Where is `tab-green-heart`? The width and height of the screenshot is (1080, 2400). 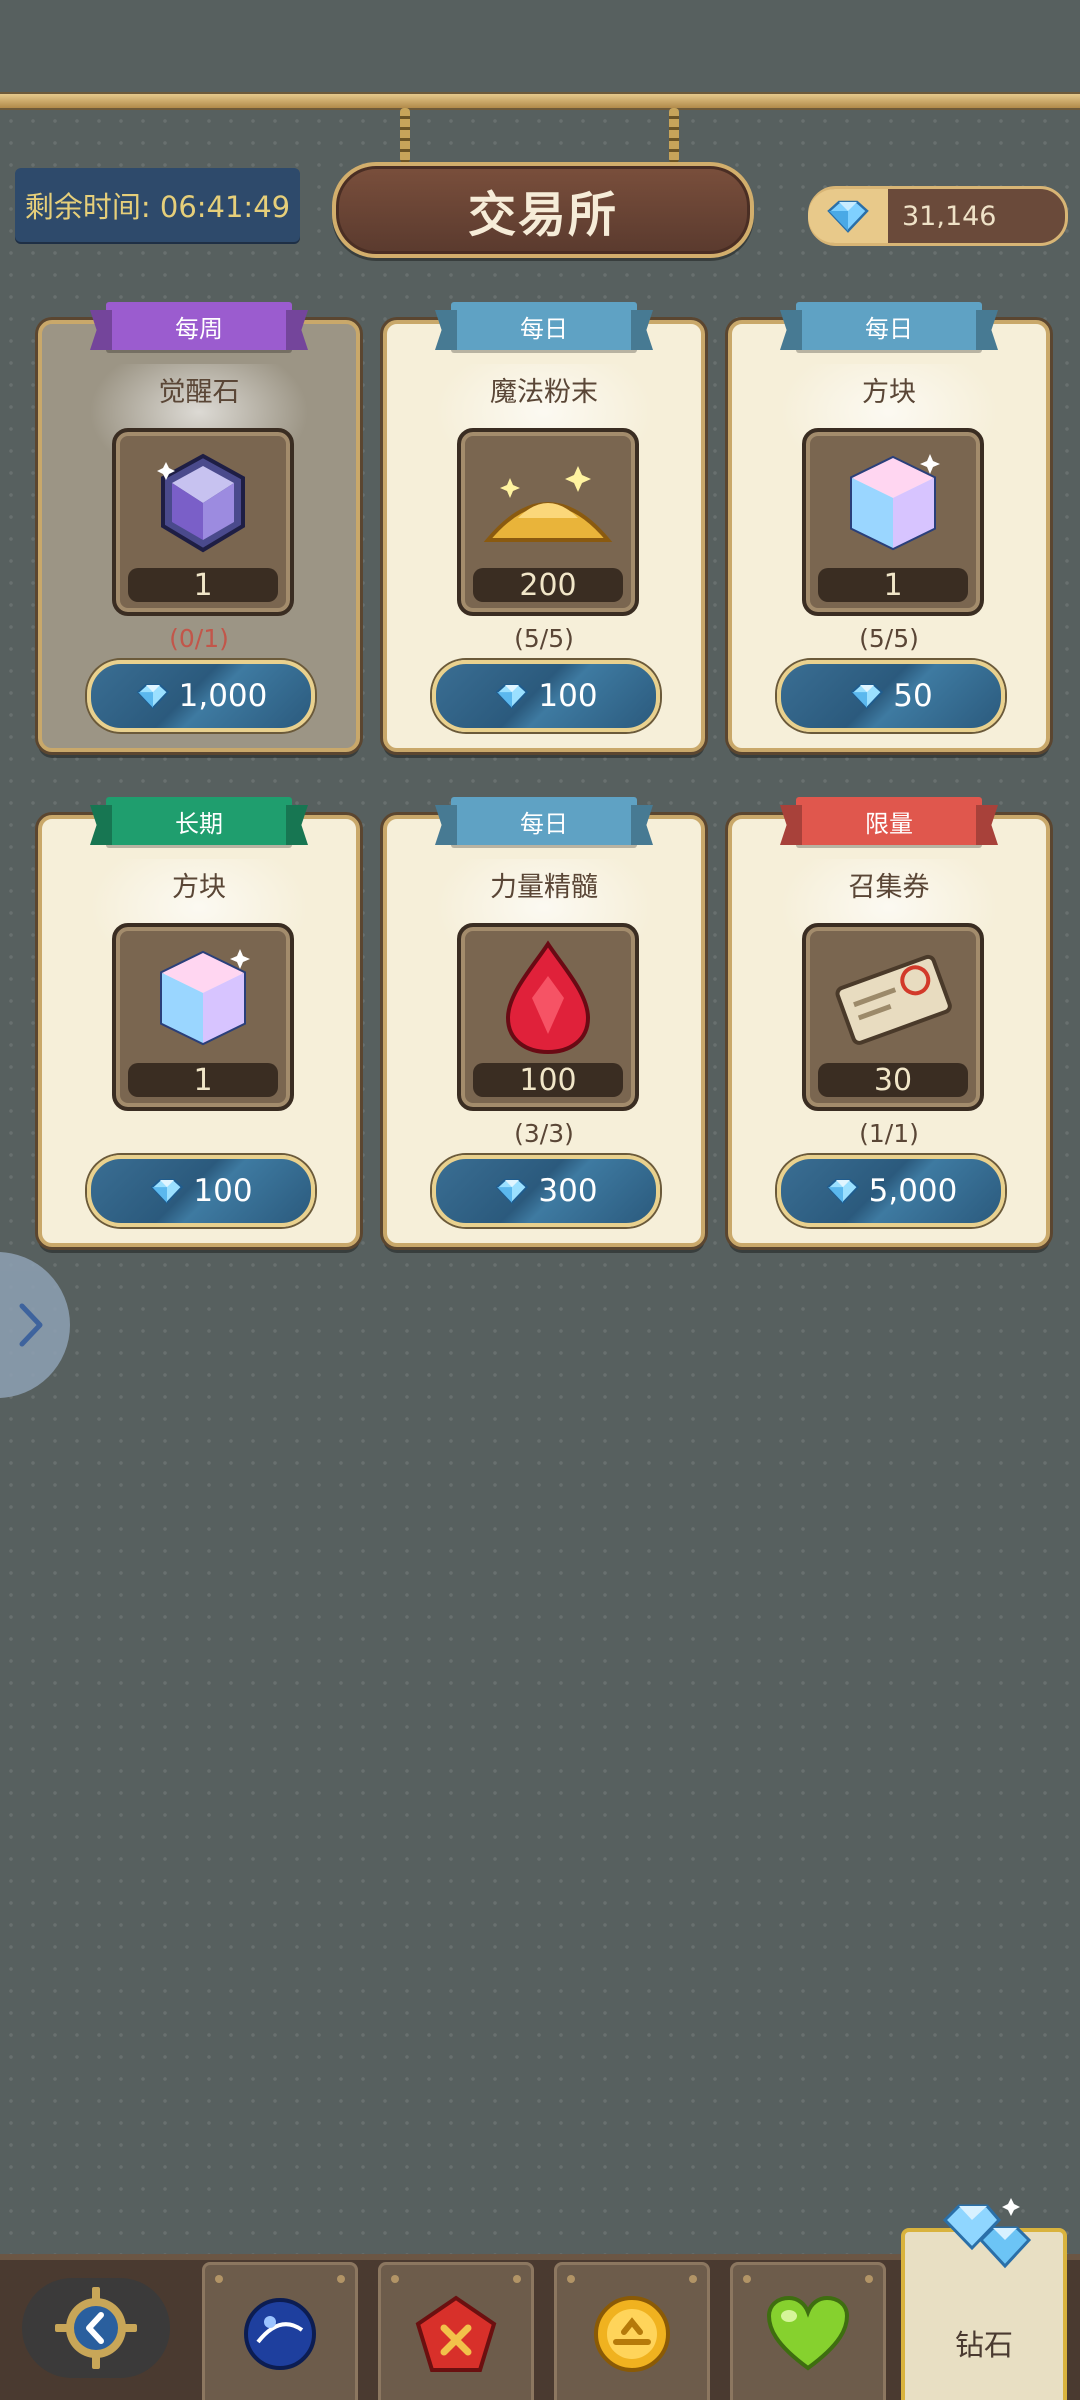
tab-green-heart is located at coordinates (808, 2331).